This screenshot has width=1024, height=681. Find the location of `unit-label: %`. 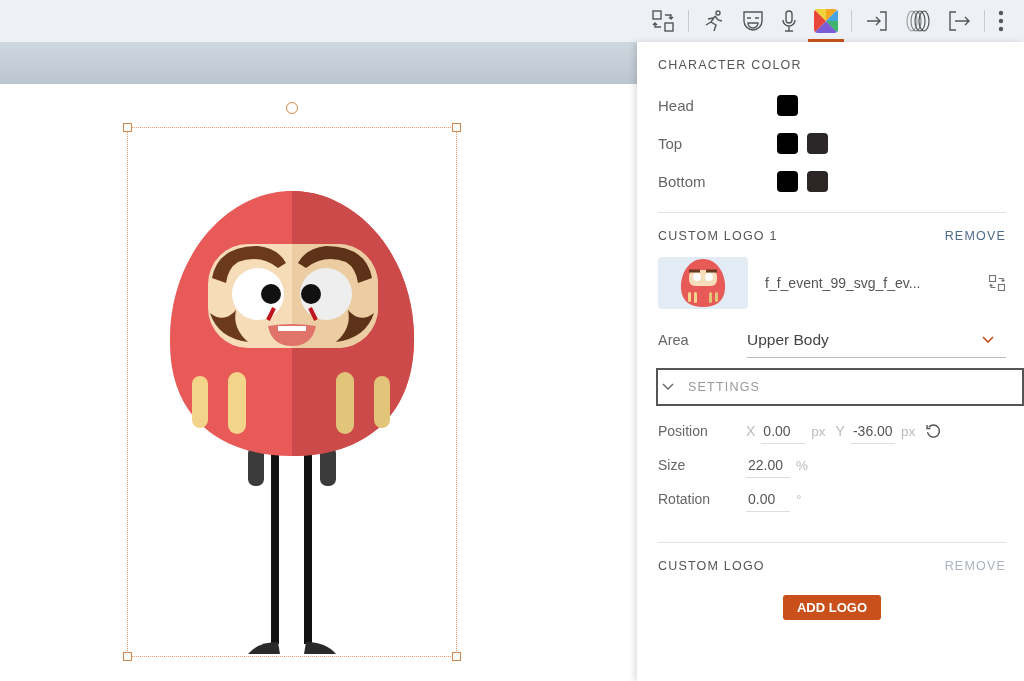

unit-label: % is located at coordinates (802, 465).